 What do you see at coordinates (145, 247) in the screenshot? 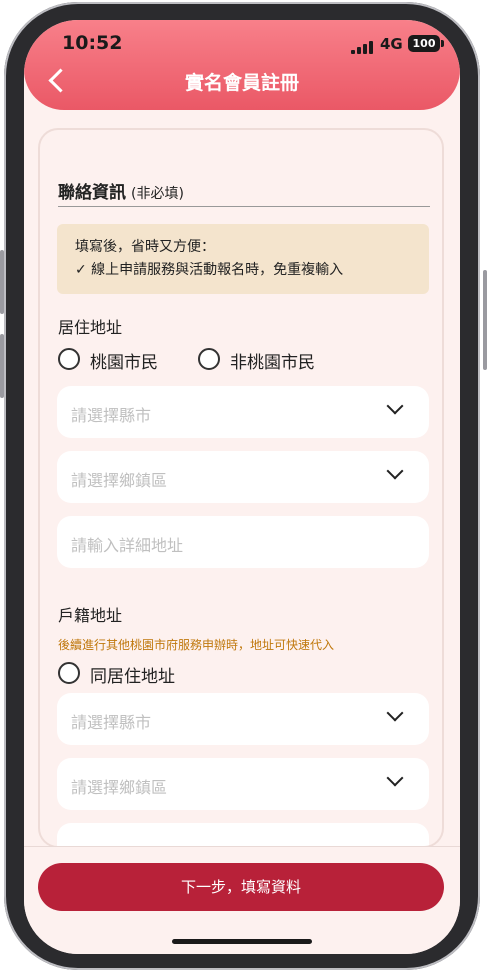
I see `info-line-1: 填寫後，省時又方便：` at bounding box center [145, 247].